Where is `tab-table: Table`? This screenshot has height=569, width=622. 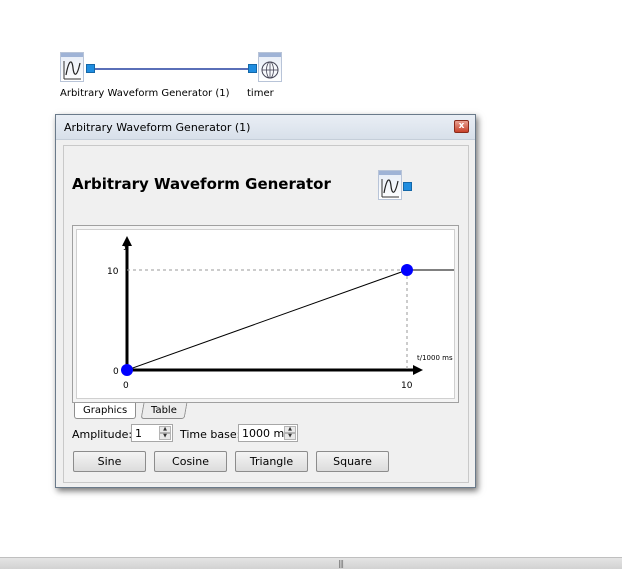
tab-table: Table is located at coordinates (164, 411).